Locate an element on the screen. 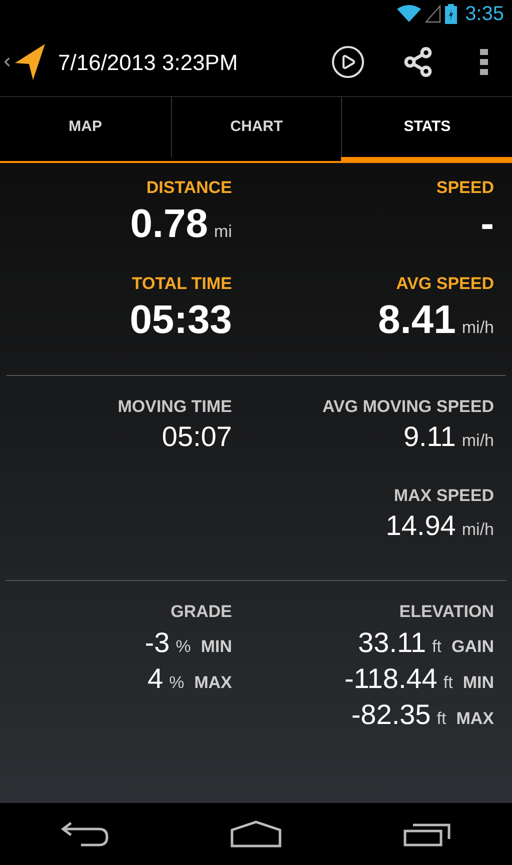 The height and width of the screenshot is (865, 512). play-icon is located at coordinates (348, 62).